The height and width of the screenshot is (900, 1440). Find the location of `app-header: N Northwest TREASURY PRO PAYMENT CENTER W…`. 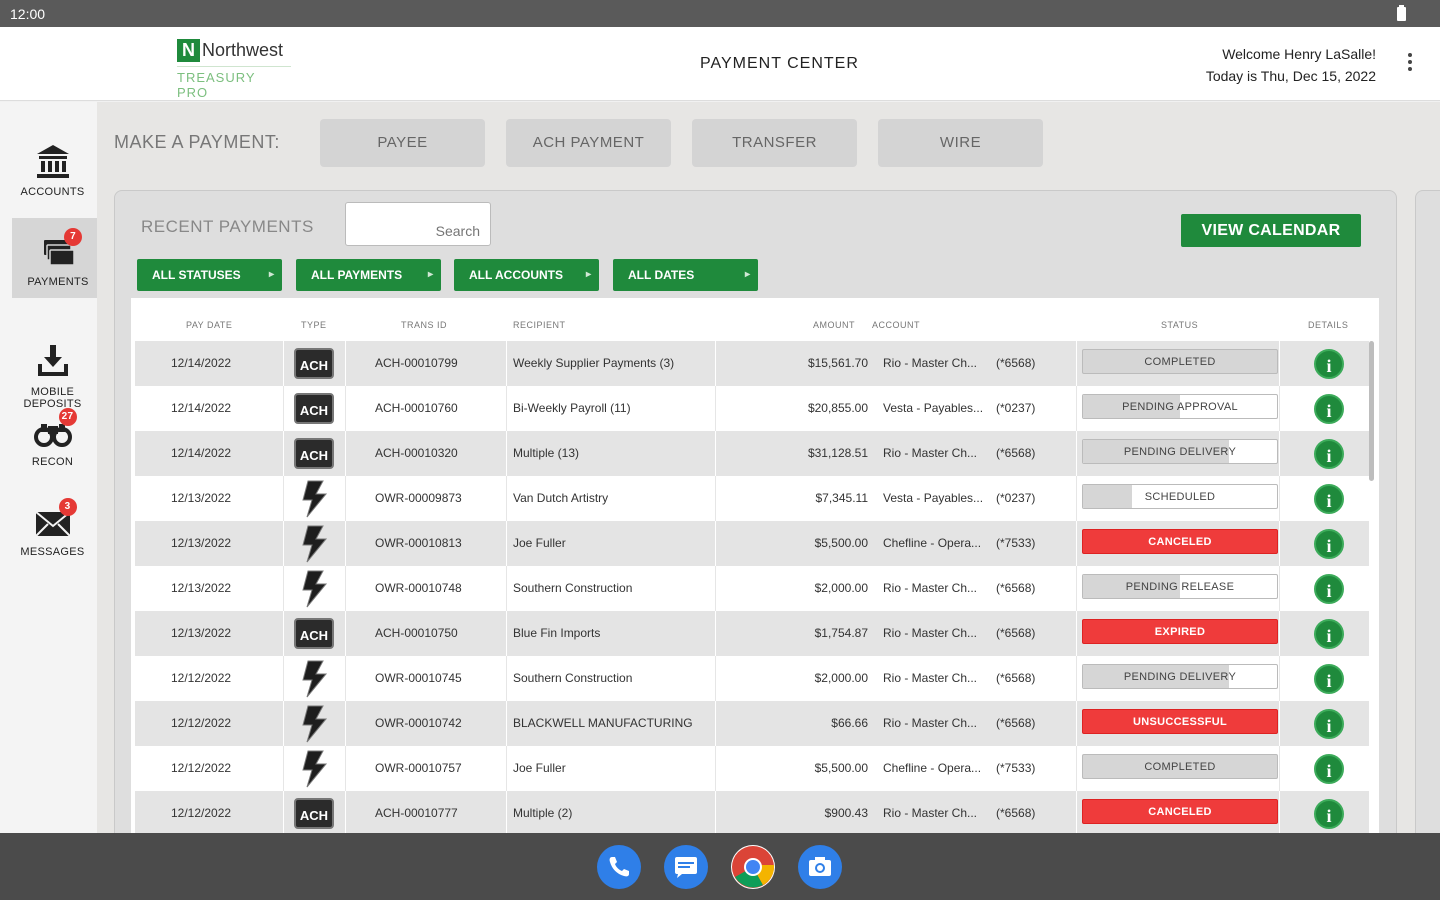

app-header: N Northwest TREASURY PRO PAYMENT CENTER W… is located at coordinates (720, 64).